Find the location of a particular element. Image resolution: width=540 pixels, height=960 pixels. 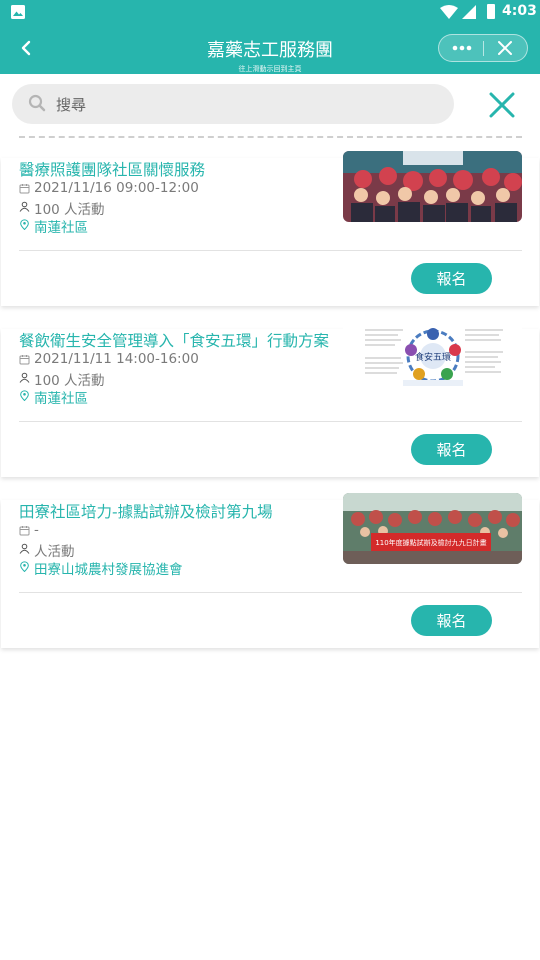

search-input is located at coordinates (246, 105).